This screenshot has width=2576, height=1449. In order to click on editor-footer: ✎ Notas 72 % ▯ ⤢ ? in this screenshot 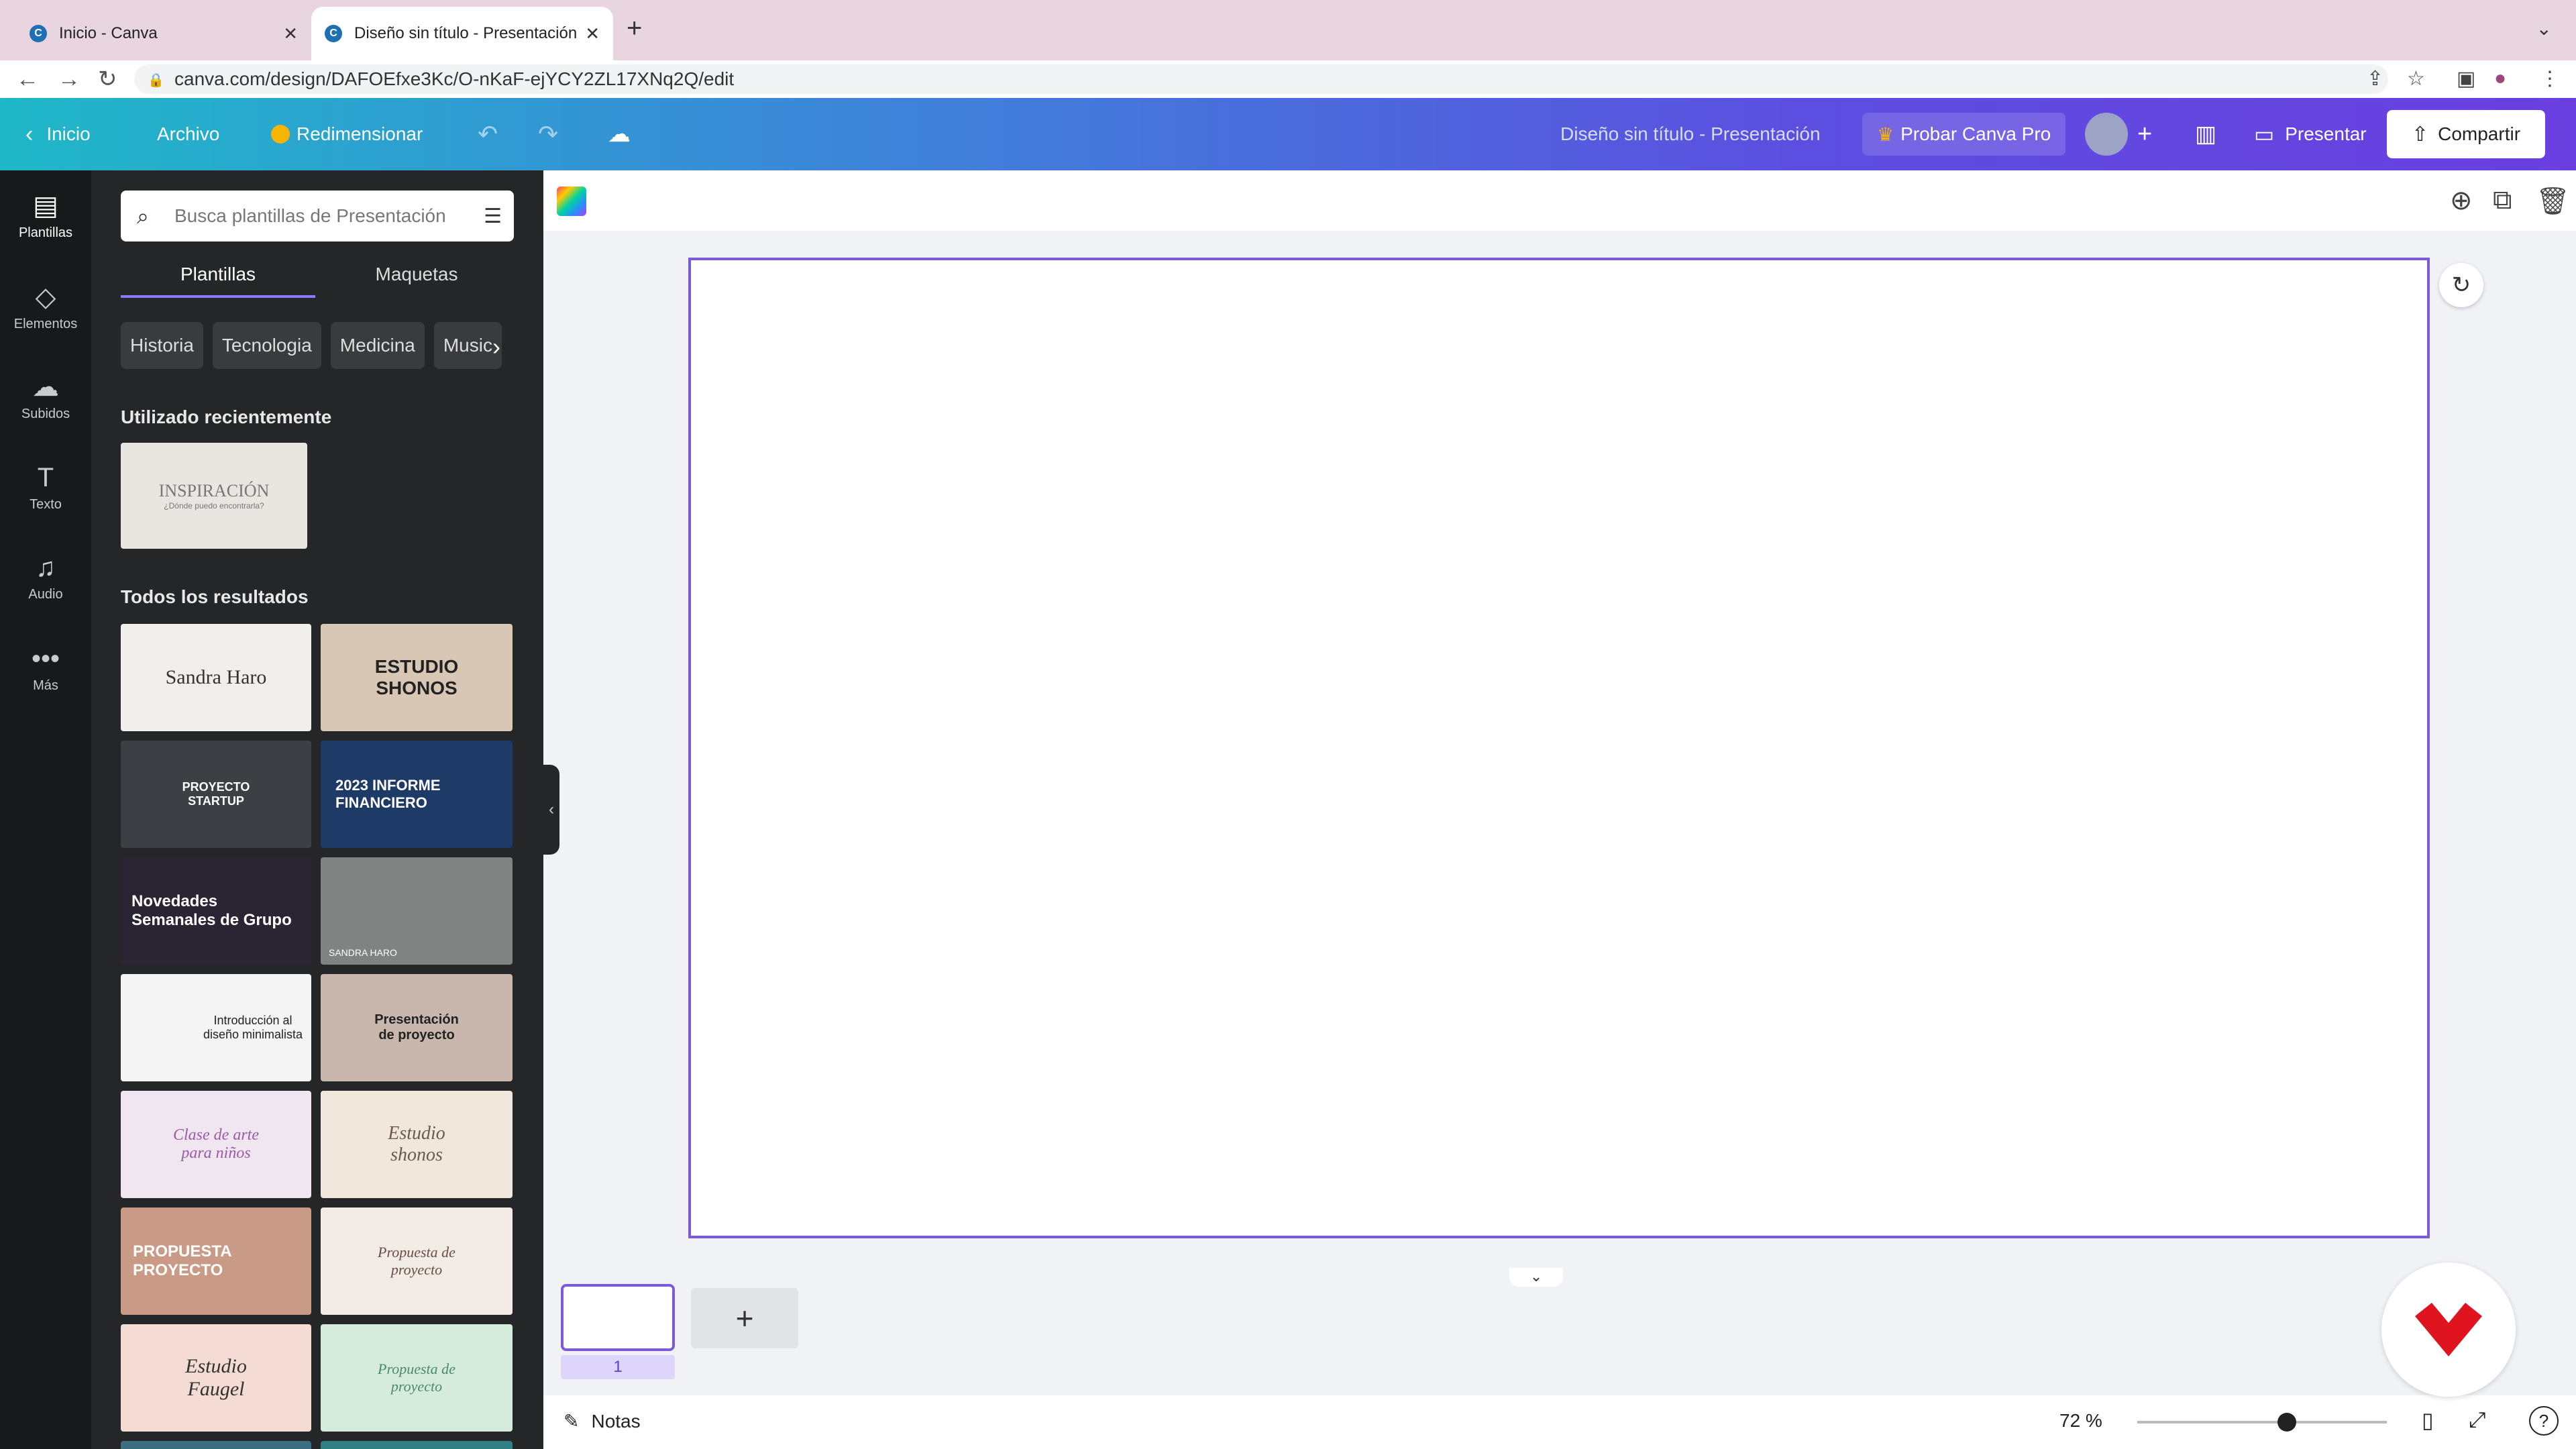, I will do `click(1559, 1422)`.